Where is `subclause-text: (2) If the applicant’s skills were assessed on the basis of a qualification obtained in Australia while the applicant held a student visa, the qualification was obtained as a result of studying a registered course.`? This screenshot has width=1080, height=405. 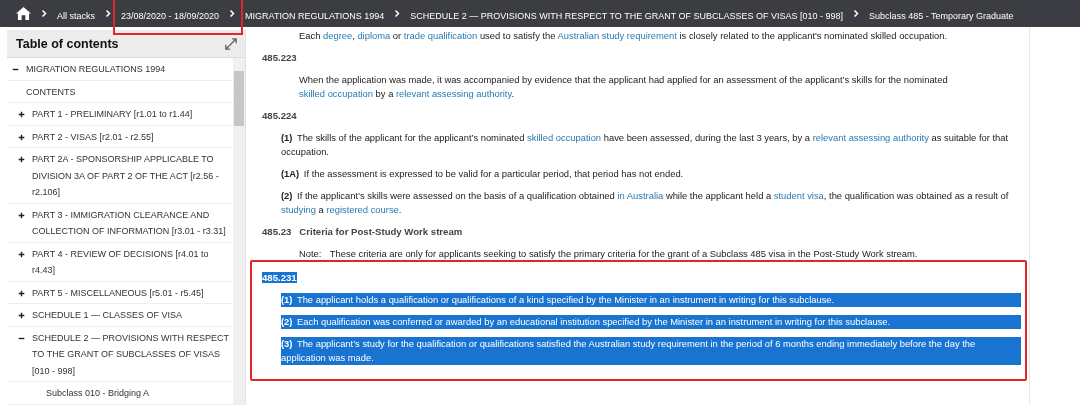 subclause-text: (2) If the applicant’s skills were assessed on the basis of a qualification obtained in Australia while the applicant held a student visa, the qualification was obtained as a result of studying a registered course. is located at coordinates (645, 203).